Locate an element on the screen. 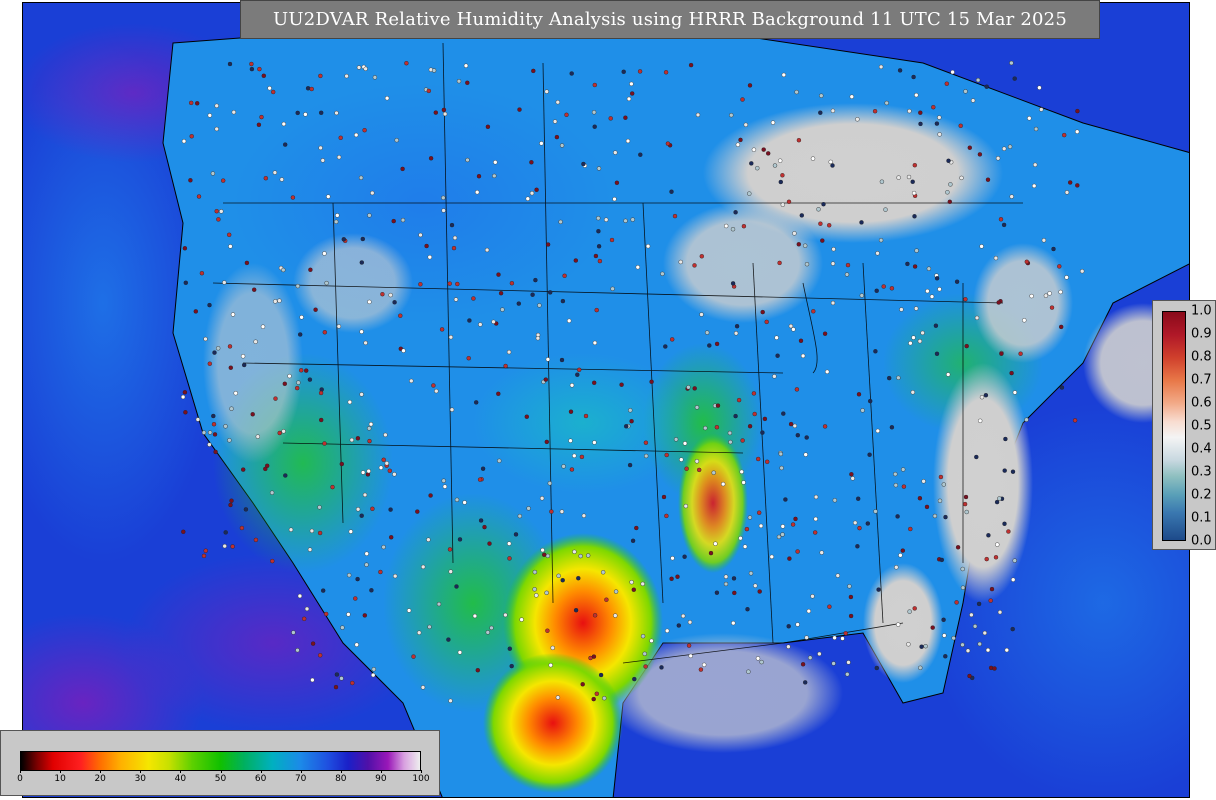 This screenshot has width=1216, height=800. increment-tick-label: 0.6 is located at coordinates (1201, 403).